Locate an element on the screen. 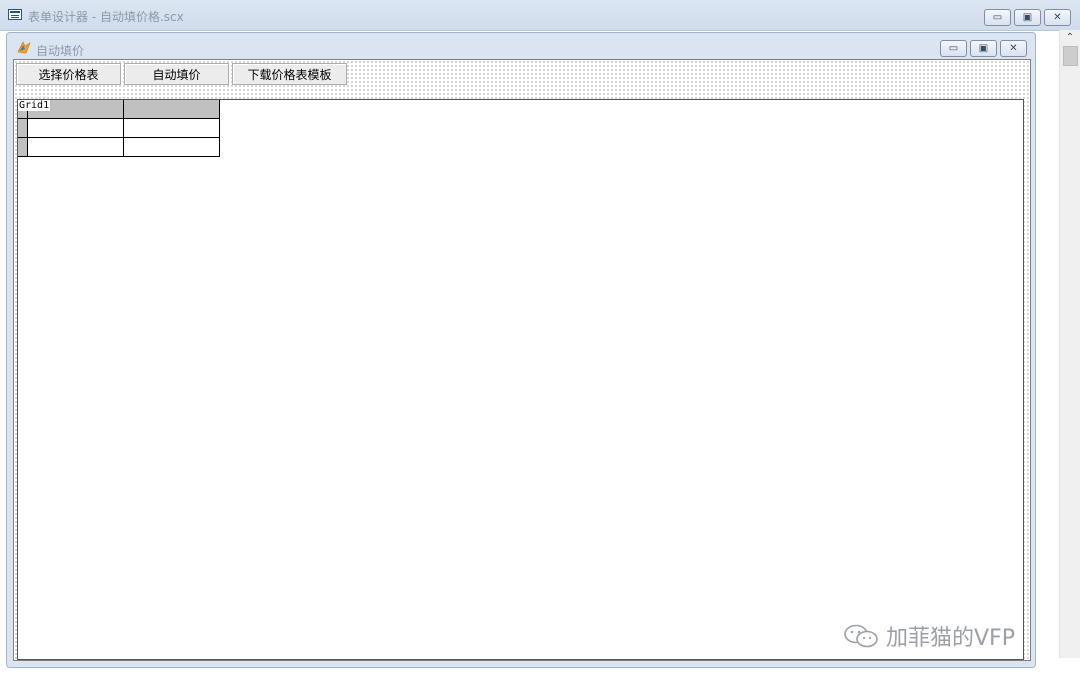 The height and width of the screenshot is (685, 1080). form-minimize-button: ▭ is located at coordinates (953, 48).